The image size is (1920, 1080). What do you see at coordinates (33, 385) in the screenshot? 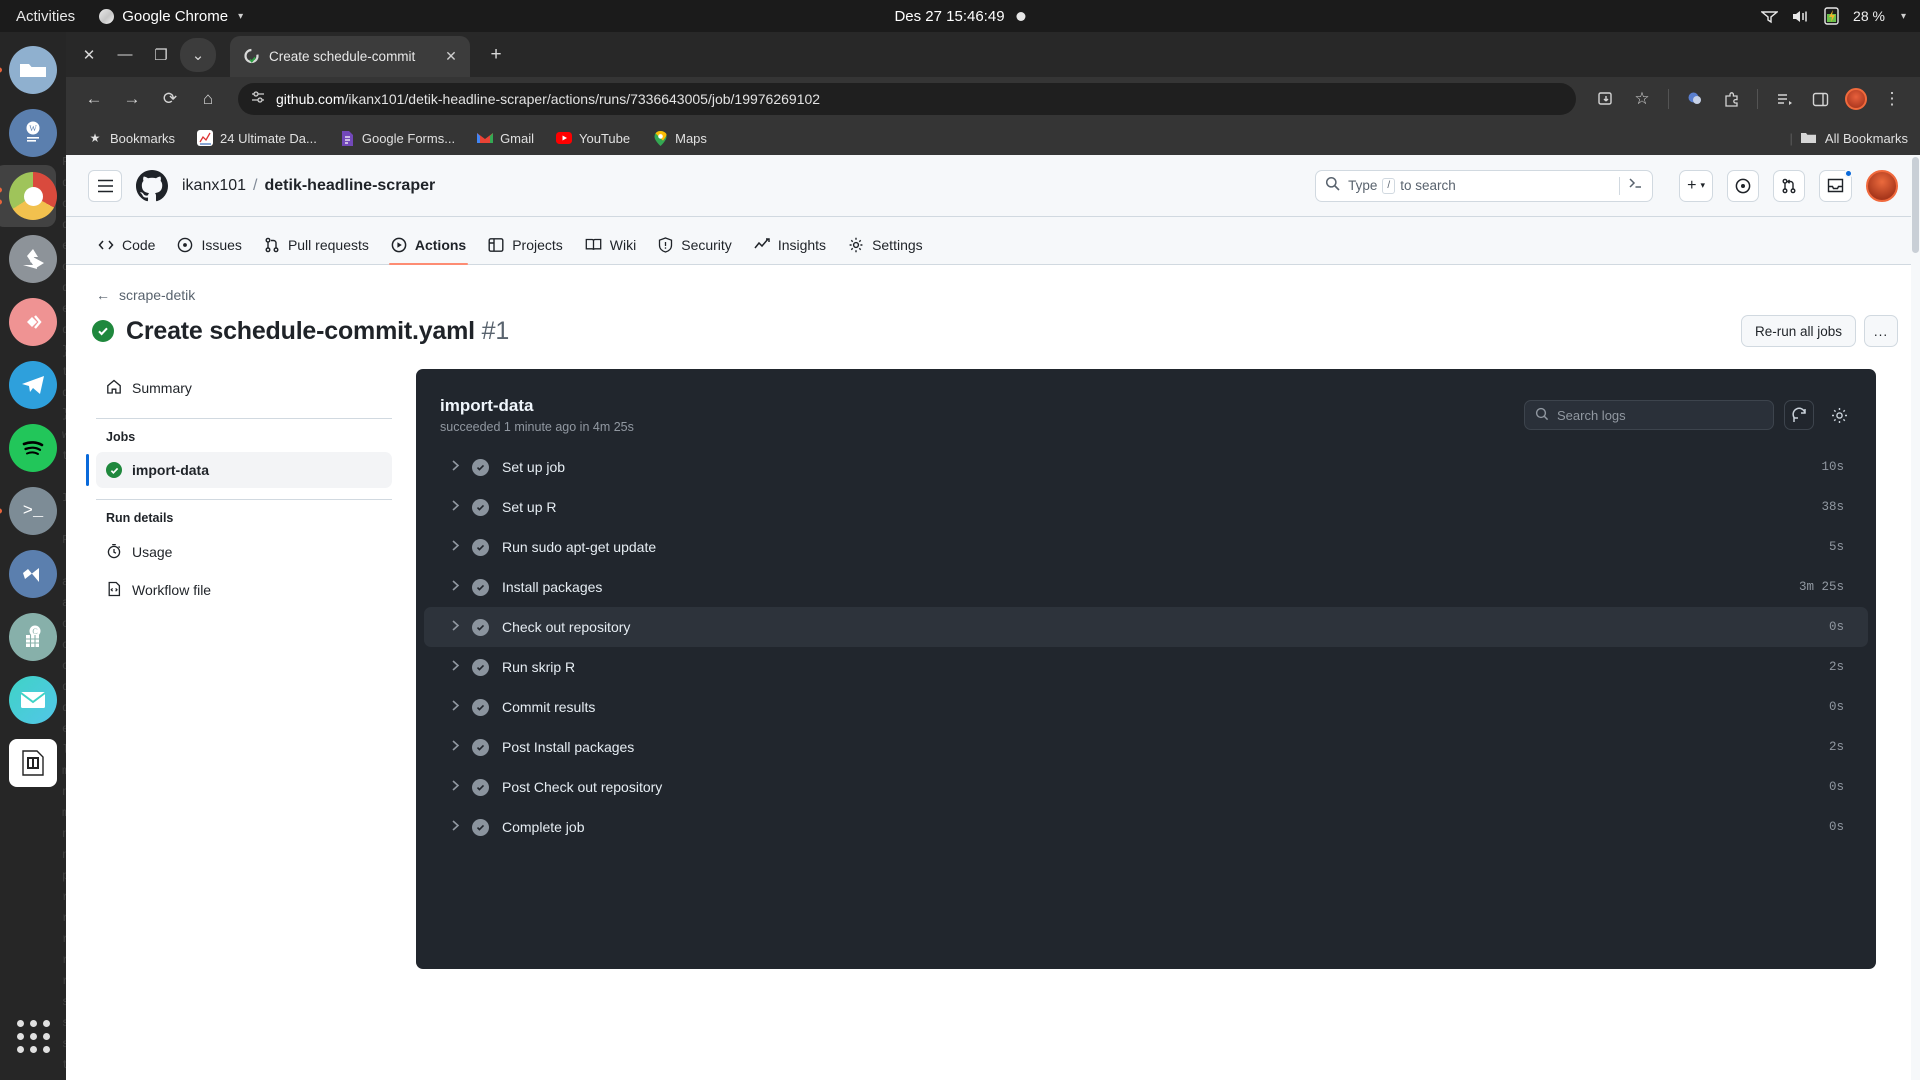
I see `dock-item-telegram` at bounding box center [33, 385].